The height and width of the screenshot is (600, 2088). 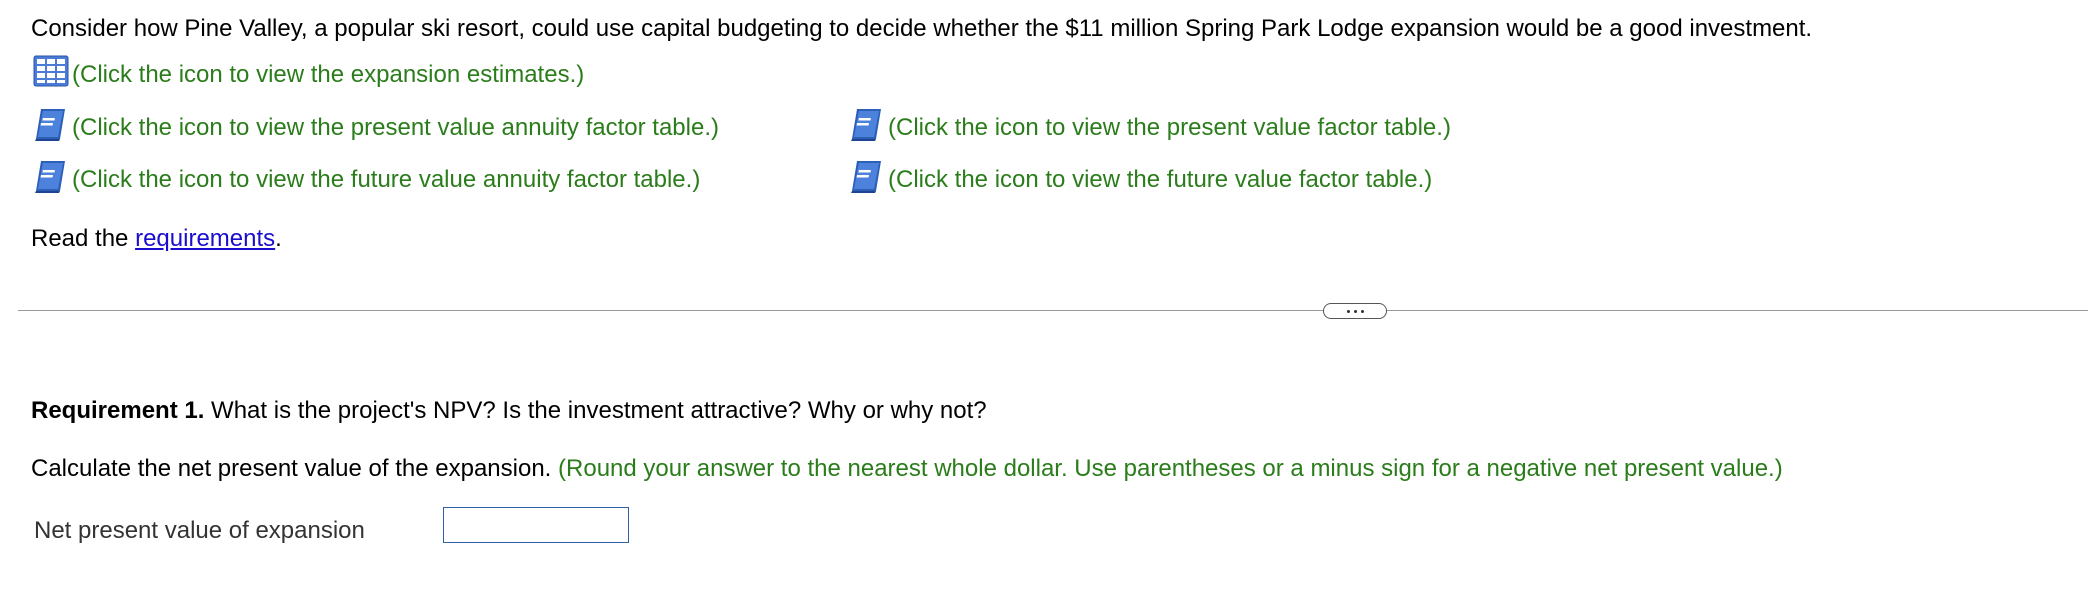 What do you see at coordinates (83, 238) in the screenshot?
I see `read-prefix: Read the` at bounding box center [83, 238].